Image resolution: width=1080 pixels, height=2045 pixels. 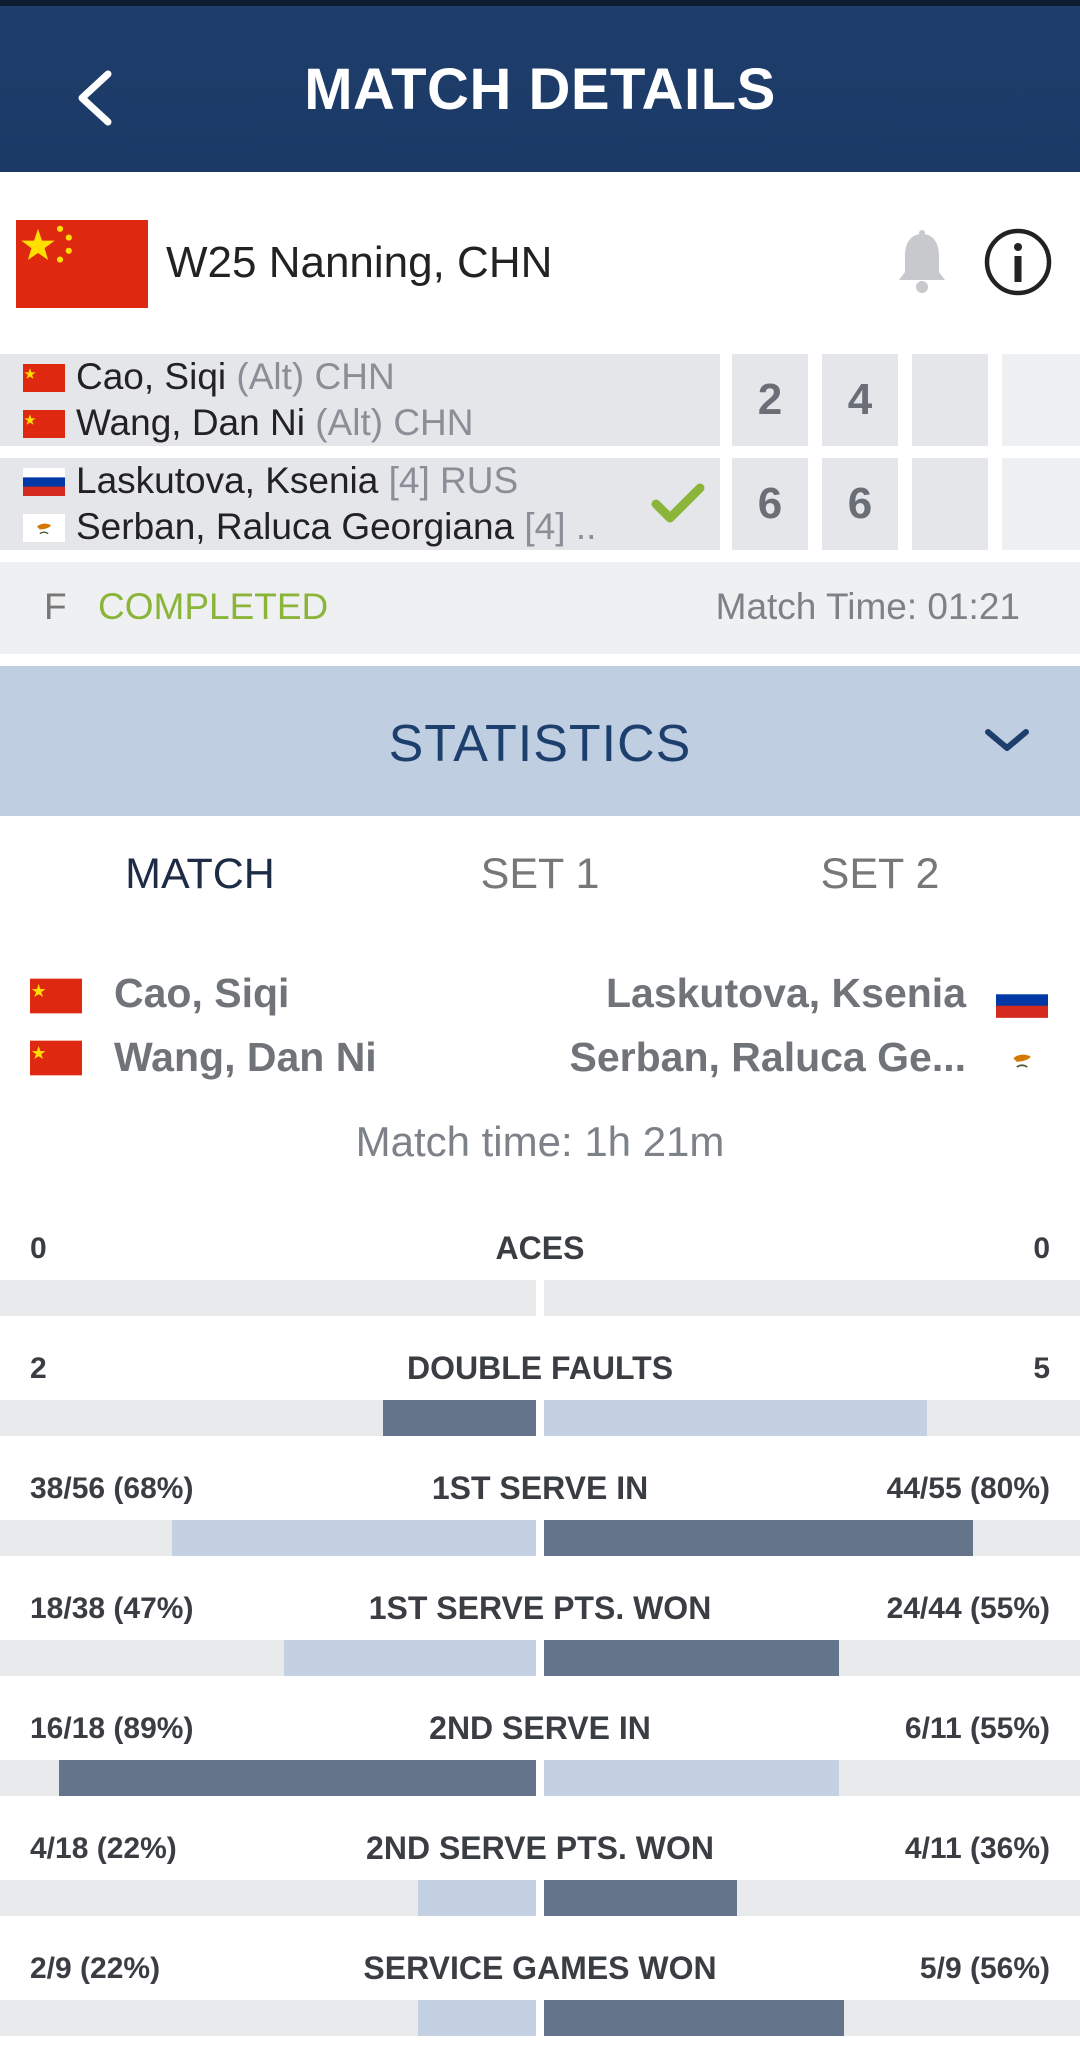 I want to click on tab-match: MATCH, so click(x=200, y=874).